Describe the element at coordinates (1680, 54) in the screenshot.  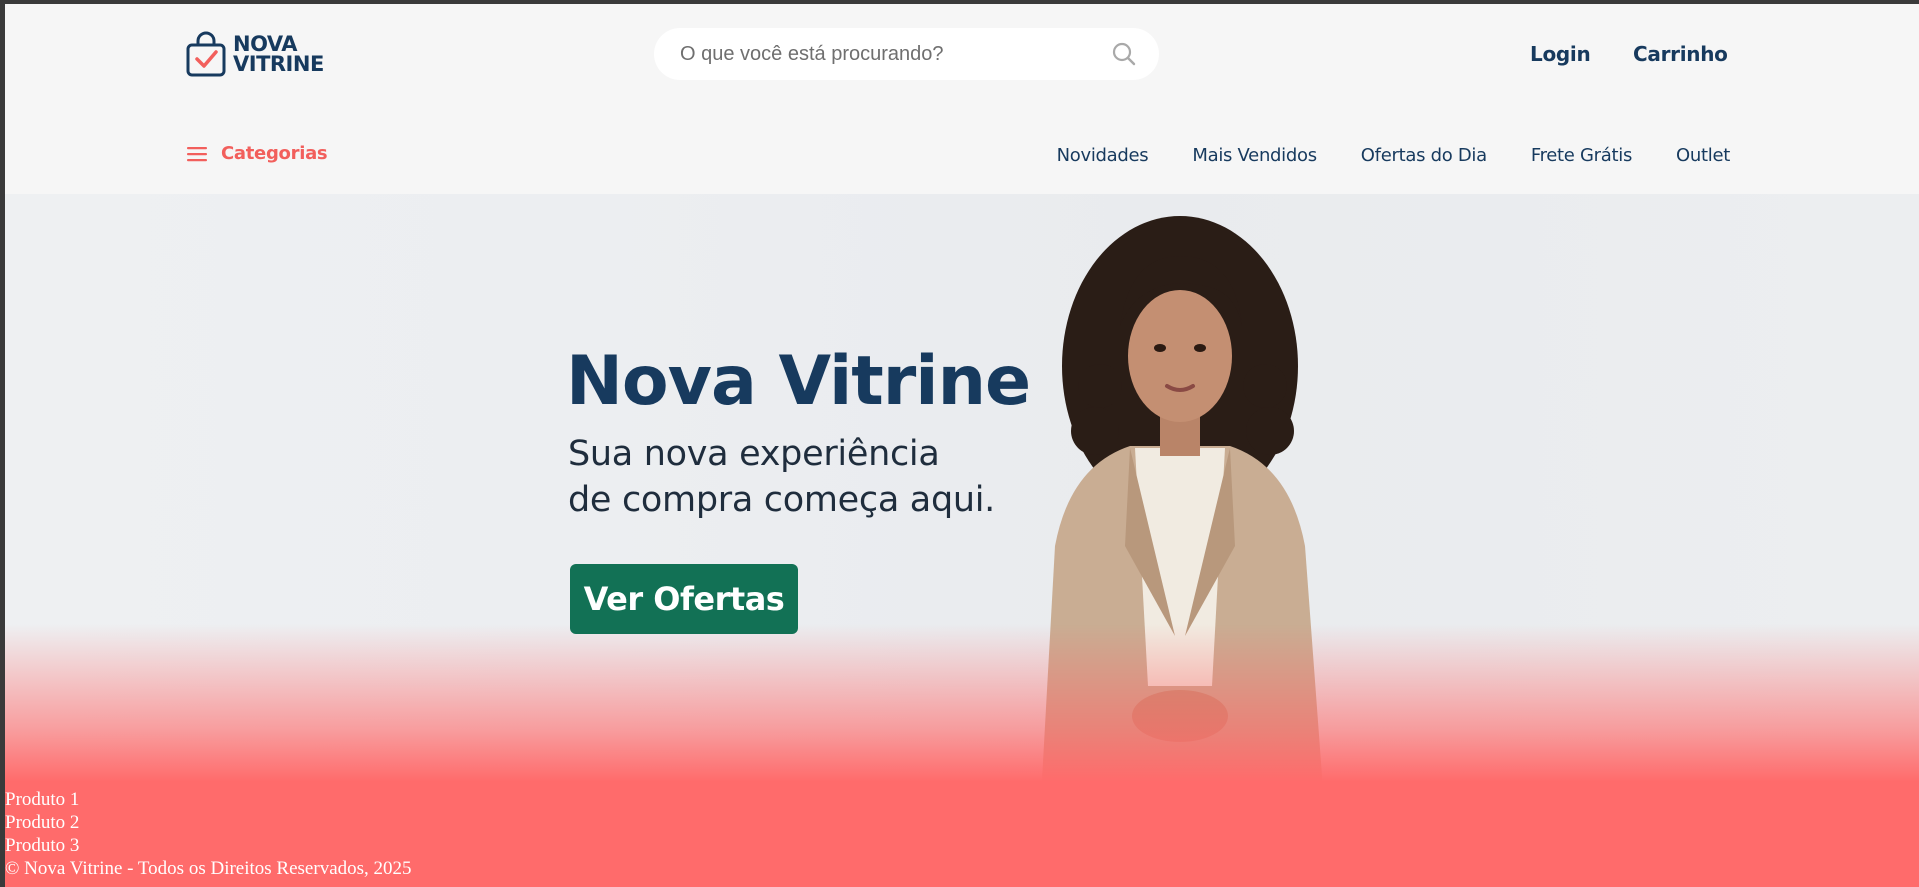
I see `cart-link: Carrinho` at that location.